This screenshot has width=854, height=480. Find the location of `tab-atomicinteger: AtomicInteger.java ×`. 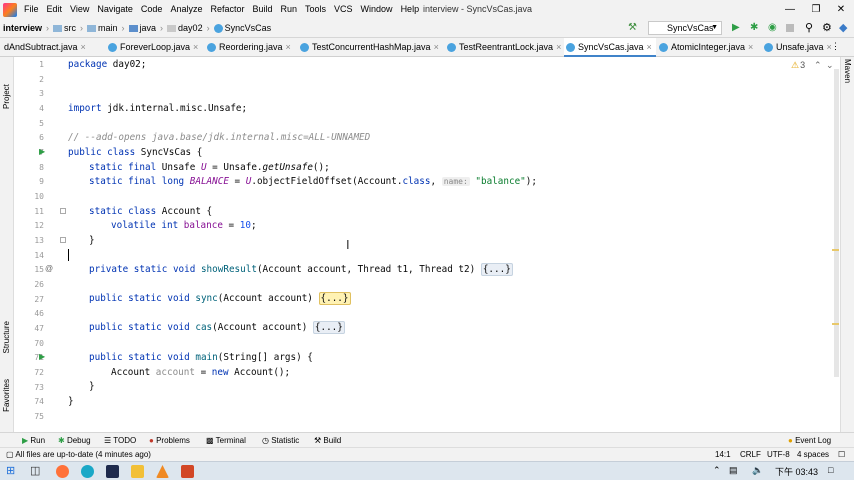

tab-atomicinteger: AtomicInteger.java × is located at coordinates (705, 47).